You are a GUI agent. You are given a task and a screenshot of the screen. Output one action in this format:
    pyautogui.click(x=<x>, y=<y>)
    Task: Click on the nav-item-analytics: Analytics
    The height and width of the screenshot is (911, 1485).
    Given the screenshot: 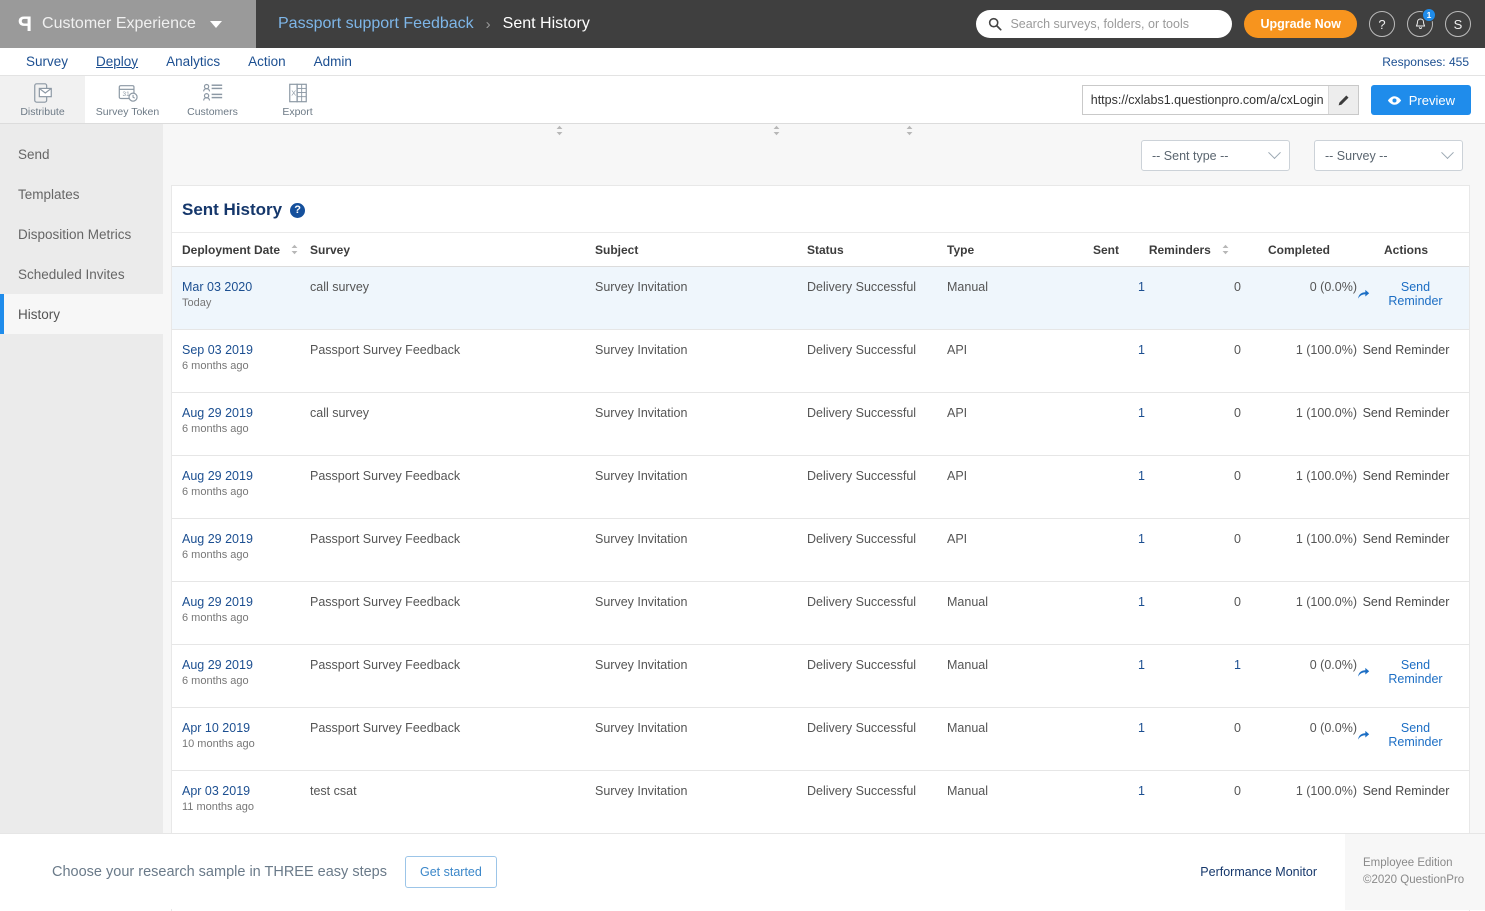 What is the action you would take?
    pyautogui.click(x=193, y=62)
    